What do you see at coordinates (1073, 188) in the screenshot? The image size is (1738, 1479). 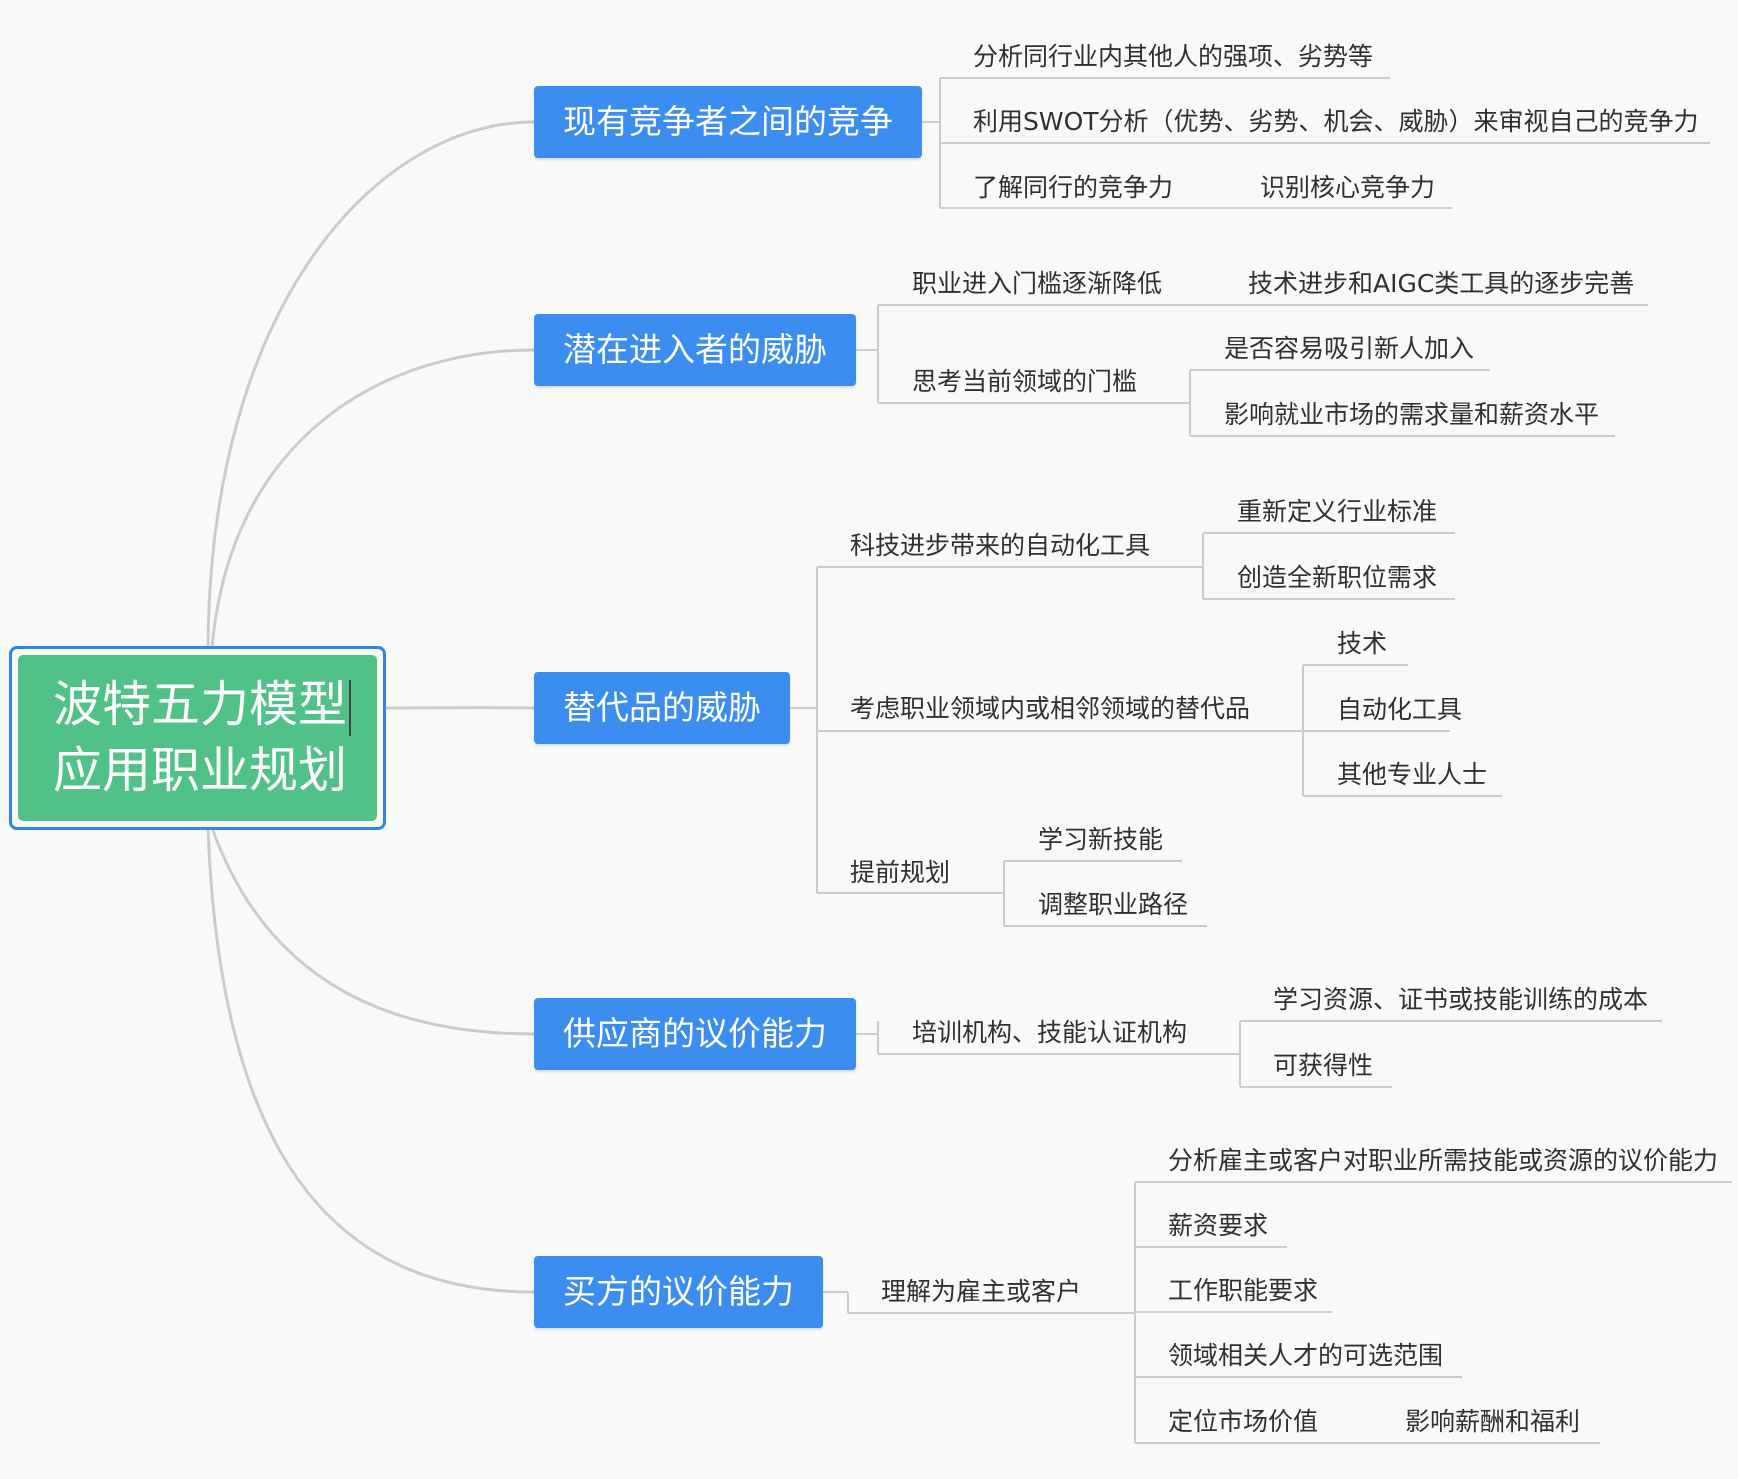 I see `subtopic-peer-competitiveness: 了解同行的竞争力` at bounding box center [1073, 188].